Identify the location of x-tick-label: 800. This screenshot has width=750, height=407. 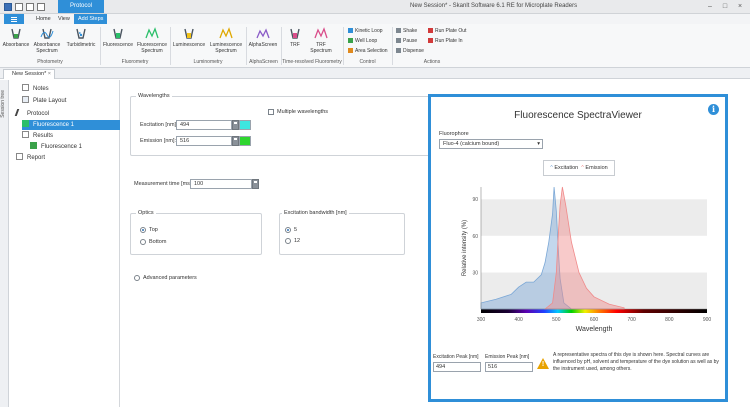
(669, 320).